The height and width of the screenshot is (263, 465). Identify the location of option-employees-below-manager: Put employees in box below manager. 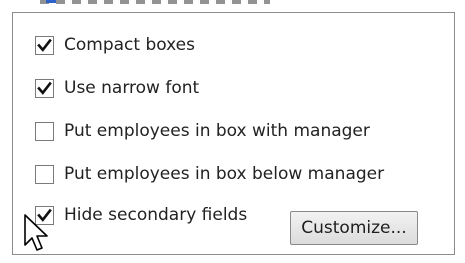
(209, 174).